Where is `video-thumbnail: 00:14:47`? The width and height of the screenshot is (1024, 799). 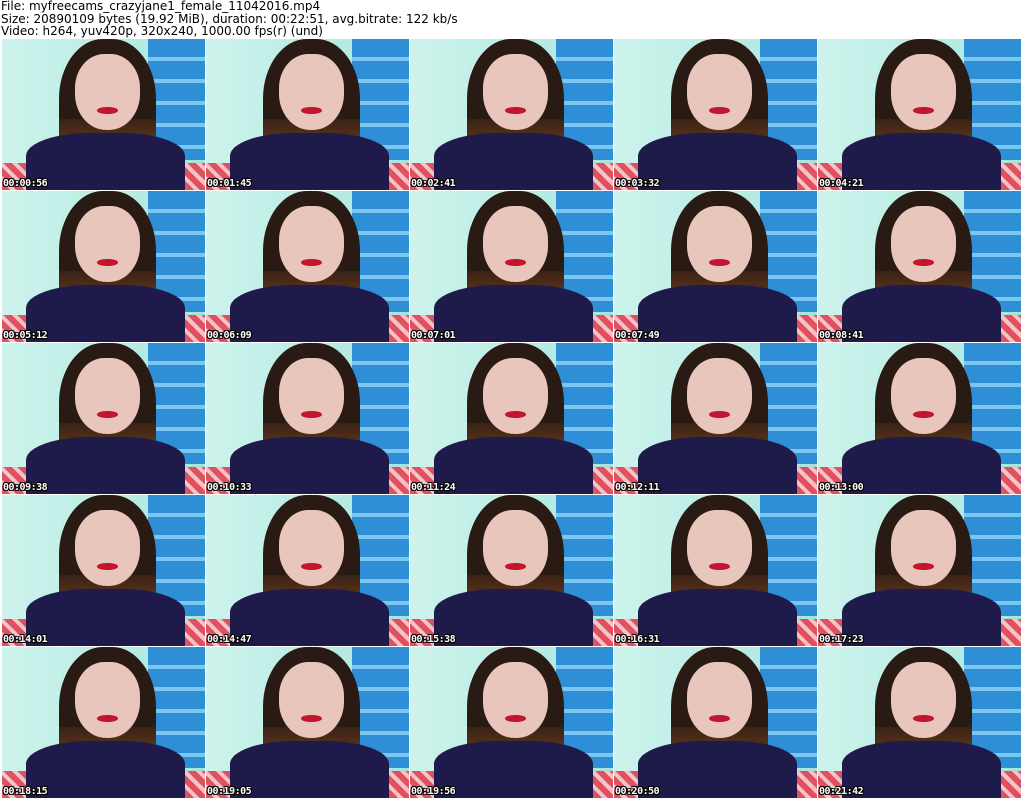
video-thumbnail: 00:14:47 is located at coordinates (307, 570).